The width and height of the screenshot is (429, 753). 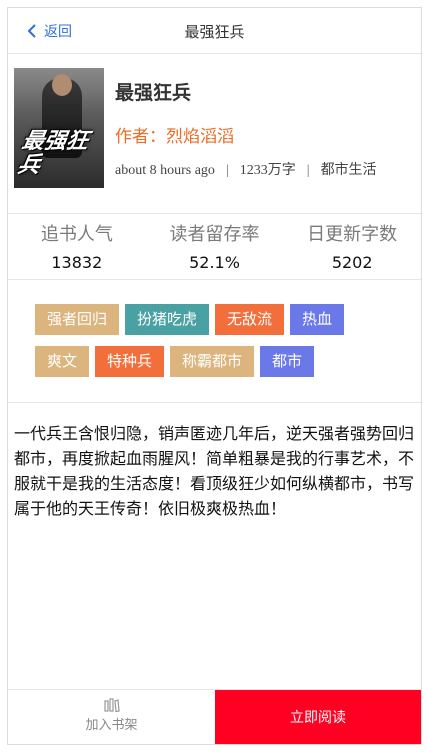 I want to click on add-to-shelf-label: 加入书架, so click(x=111, y=725).